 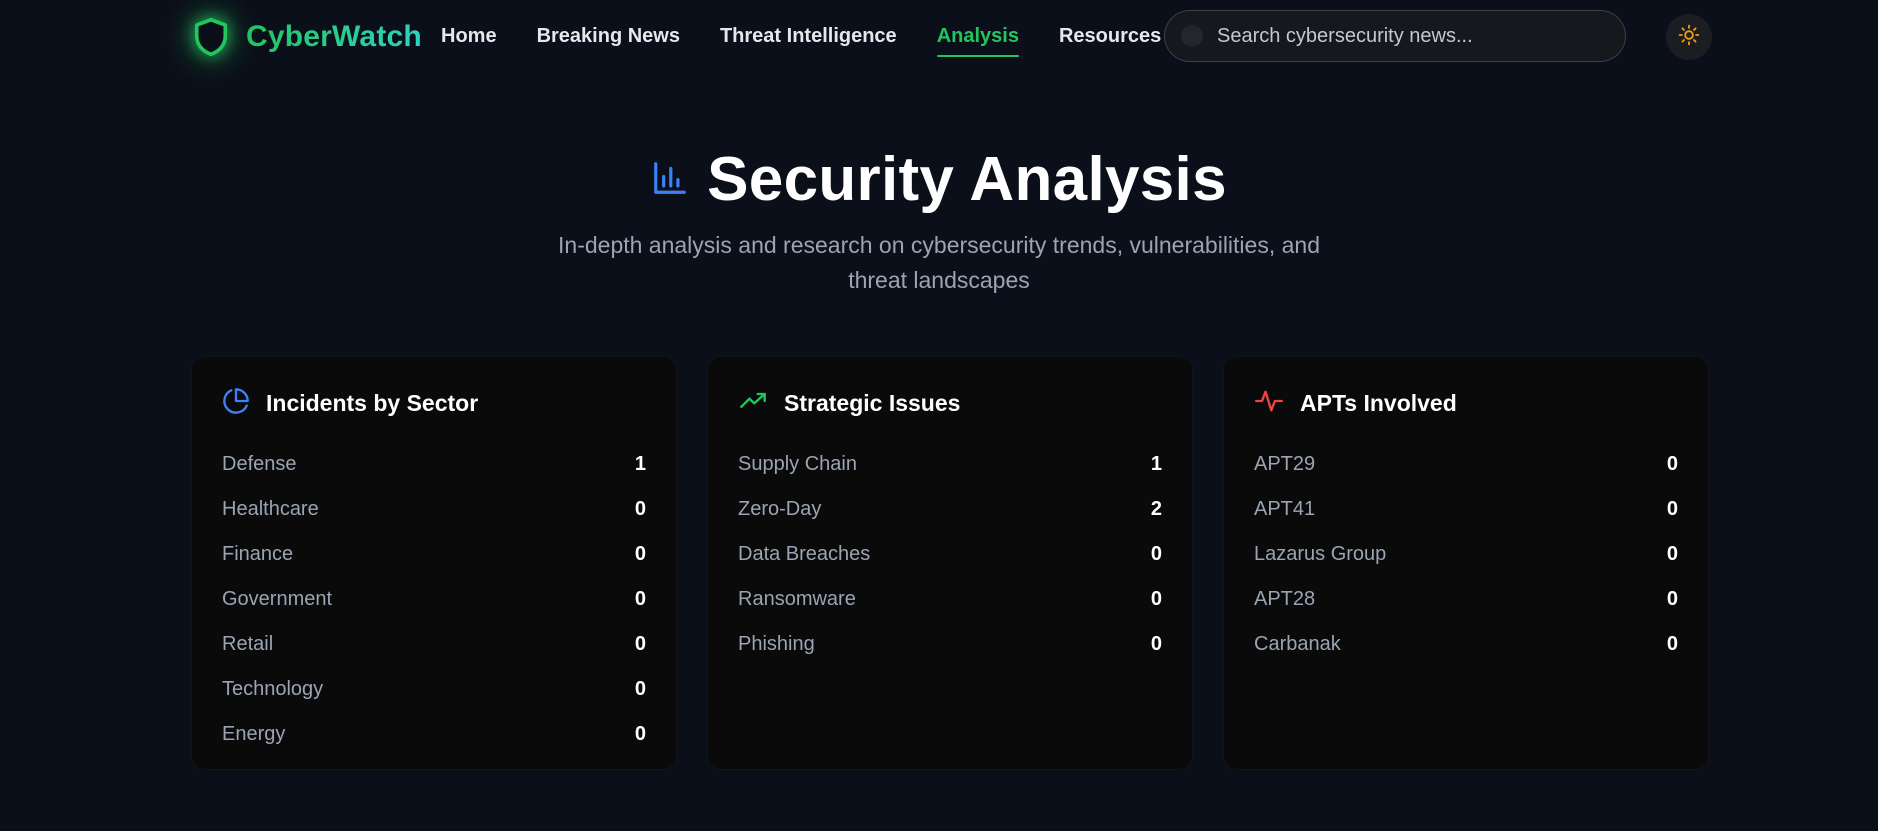 I want to click on theme-toggle-button, so click(x=1689, y=37).